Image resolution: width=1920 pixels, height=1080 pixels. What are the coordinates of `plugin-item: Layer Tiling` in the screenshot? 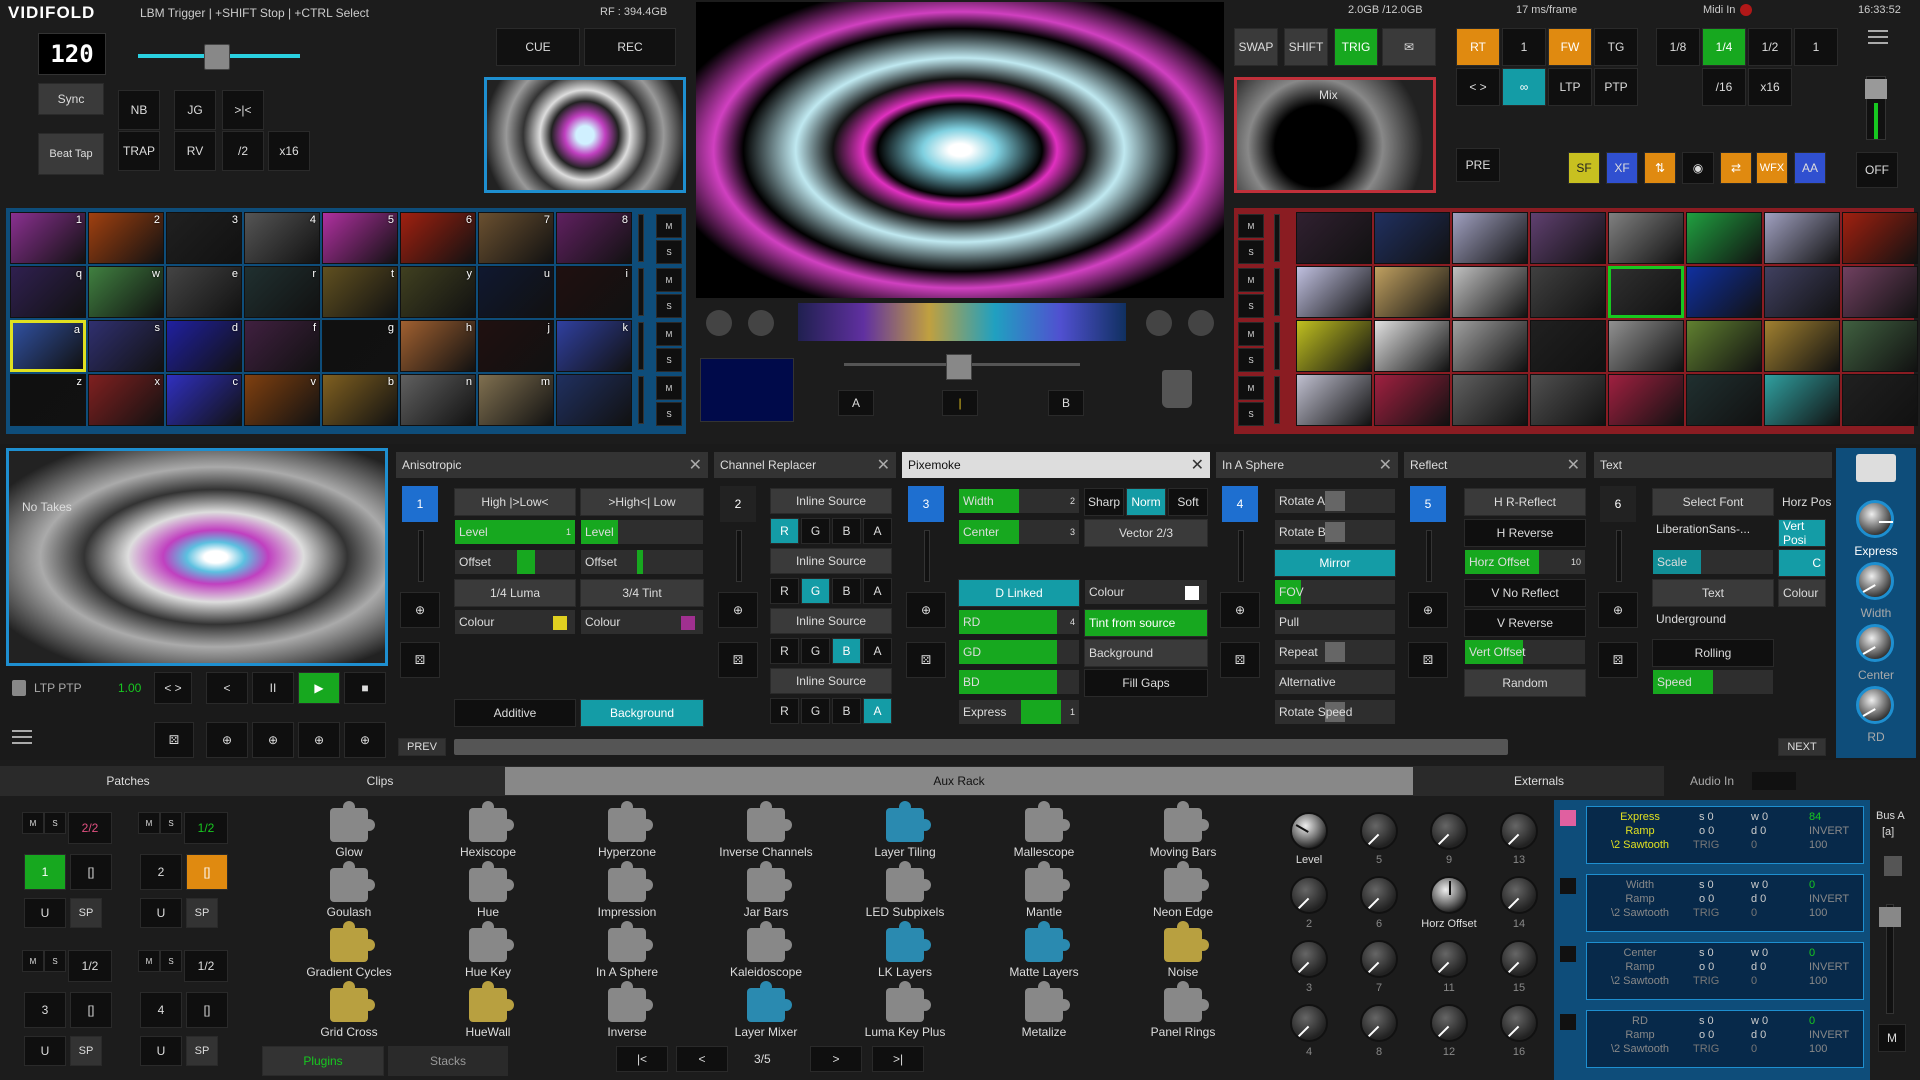 It's located at (905, 830).